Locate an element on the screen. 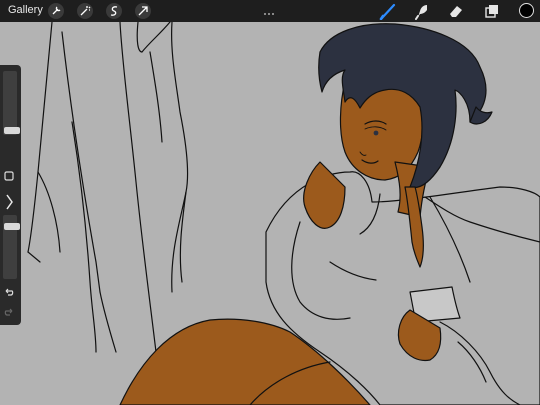 This screenshot has height=405, width=540. selection-icon is located at coordinates (114, 11).